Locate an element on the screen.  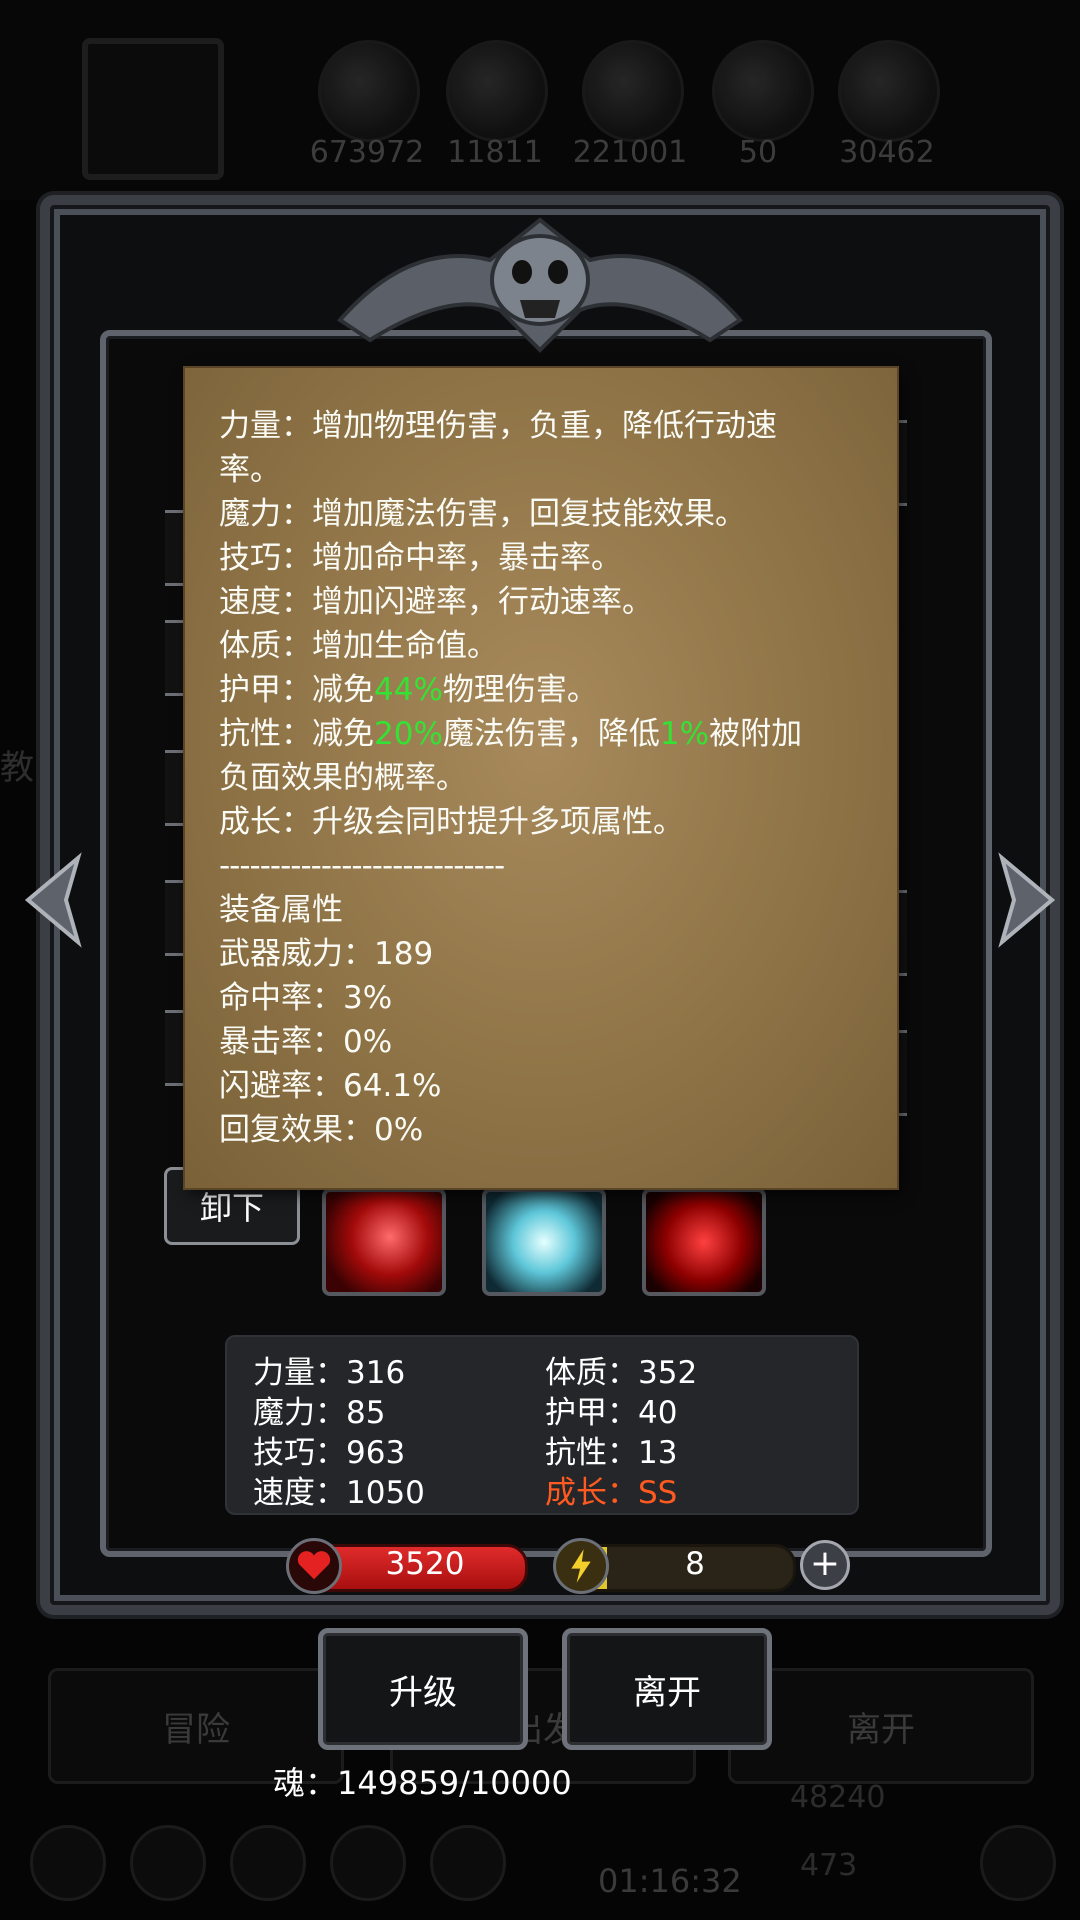
tooltip-line: 魔力：增加魔法伤害，回复技能效果。 is located at coordinates (482, 514).